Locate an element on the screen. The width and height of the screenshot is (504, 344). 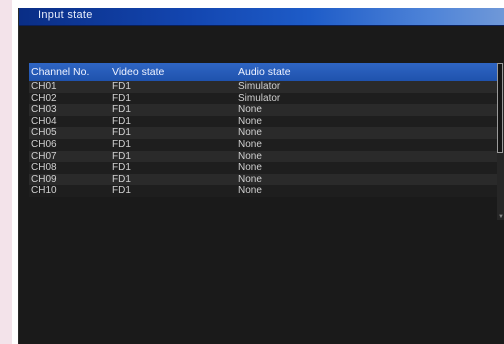
channel-cell: CH07 is located at coordinates (44, 156).